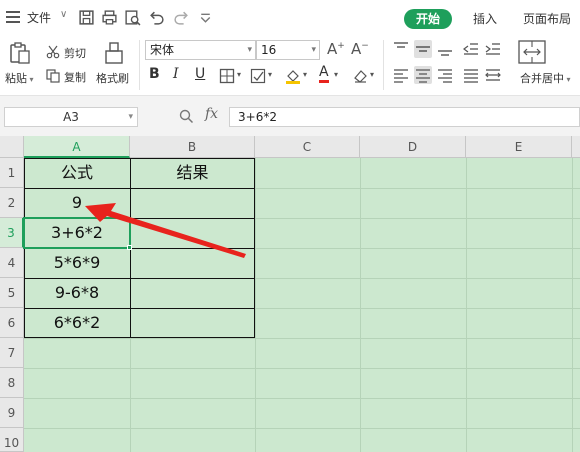 The width and height of the screenshot is (580, 452). What do you see at coordinates (485, 19) in the screenshot?
I see `tab-insert: 插入` at bounding box center [485, 19].